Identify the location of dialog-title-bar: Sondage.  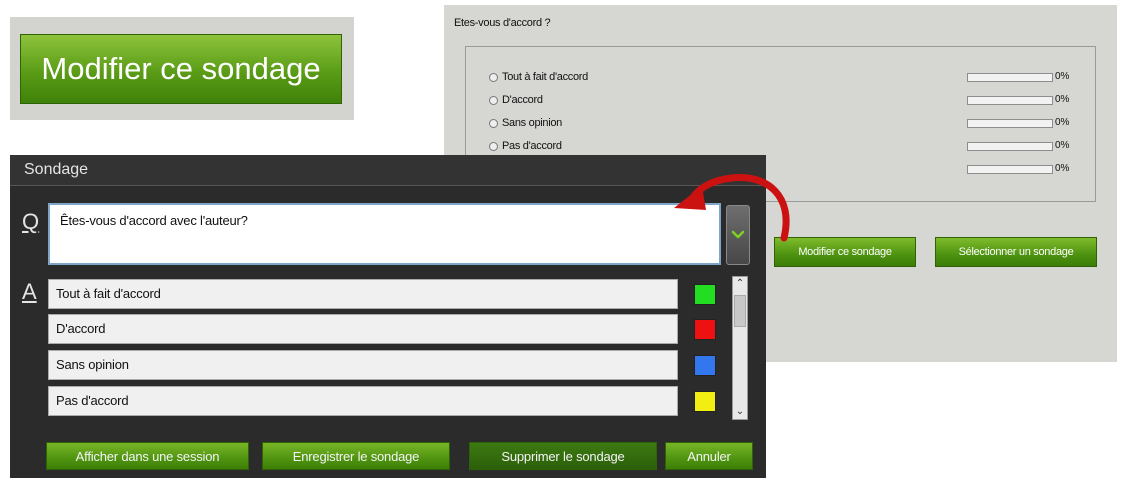
(388, 170).